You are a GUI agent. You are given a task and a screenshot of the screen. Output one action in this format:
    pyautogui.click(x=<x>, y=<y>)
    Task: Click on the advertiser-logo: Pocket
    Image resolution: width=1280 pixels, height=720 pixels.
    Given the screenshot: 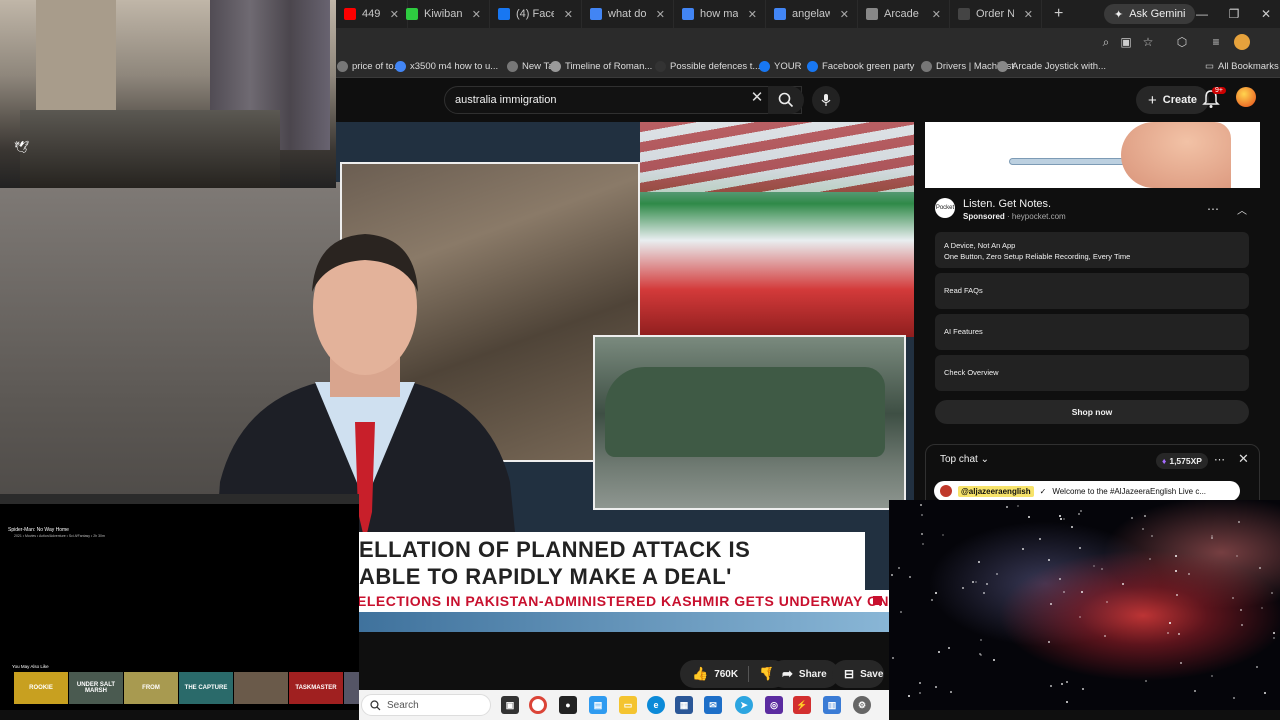 What is the action you would take?
    pyautogui.click(x=945, y=208)
    